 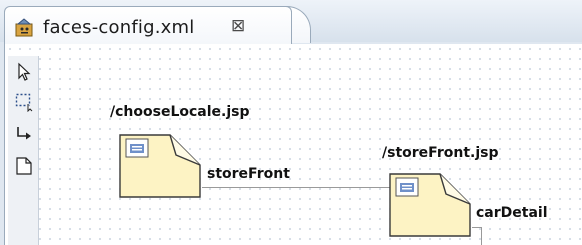 I want to click on faces-config-icon, so click(x=25, y=28).